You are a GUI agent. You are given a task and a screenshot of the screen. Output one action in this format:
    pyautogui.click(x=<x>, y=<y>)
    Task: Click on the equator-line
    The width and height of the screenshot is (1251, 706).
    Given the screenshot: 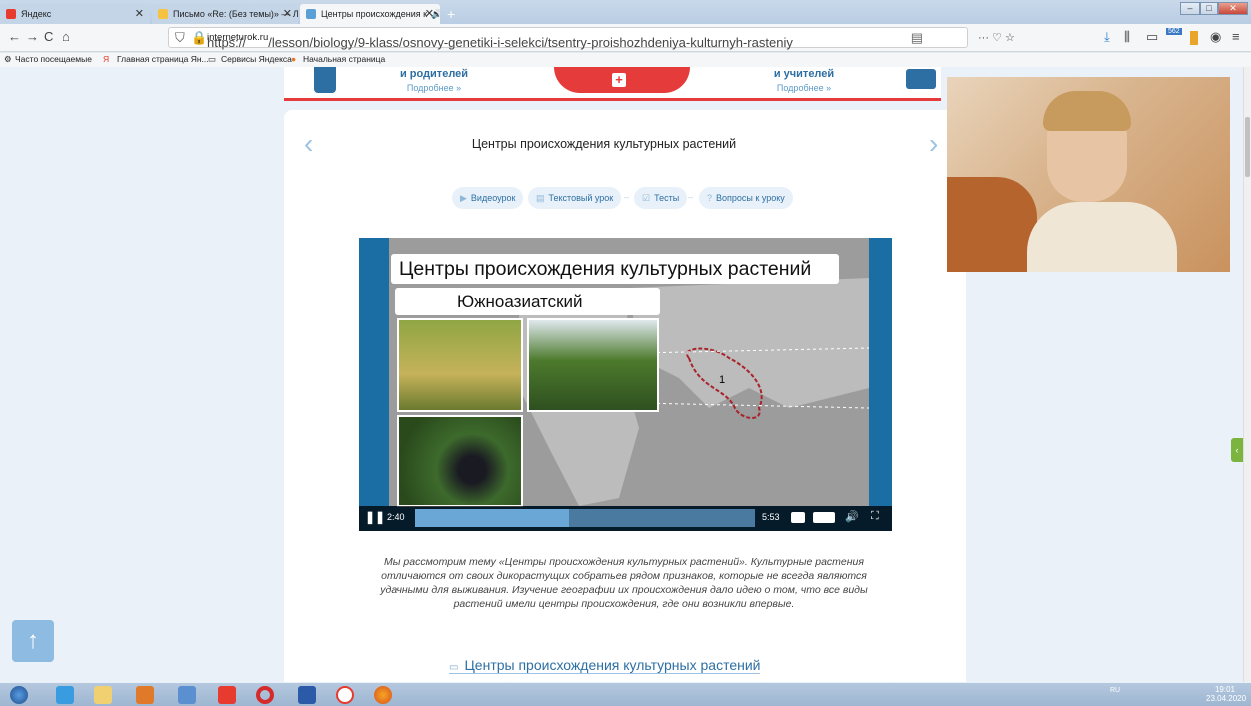 What is the action you would take?
    pyautogui.click(x=753, y=405)
    